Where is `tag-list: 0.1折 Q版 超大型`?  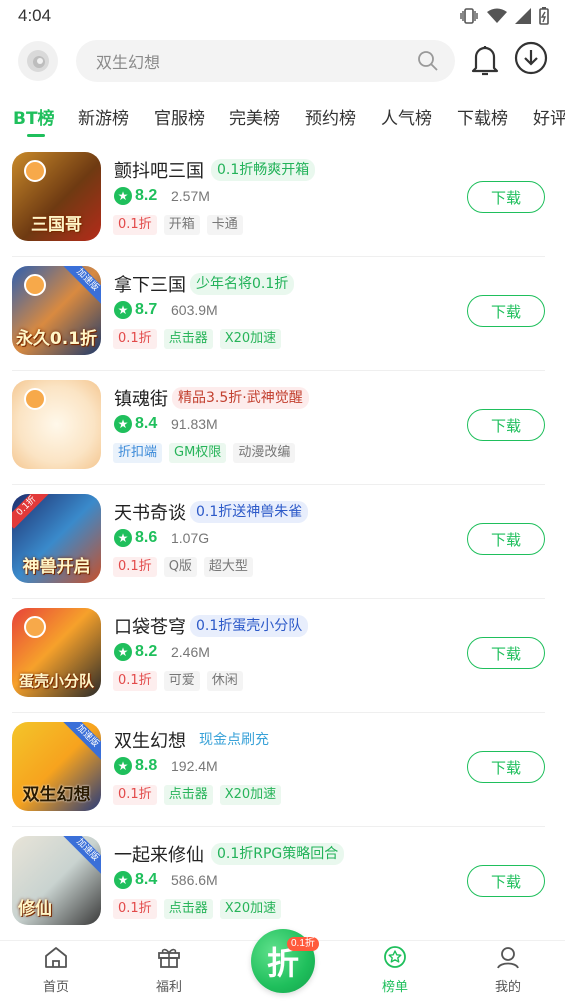 tag-list: 0.1折 Q版 超大型 is located at coordinates (183, 567).